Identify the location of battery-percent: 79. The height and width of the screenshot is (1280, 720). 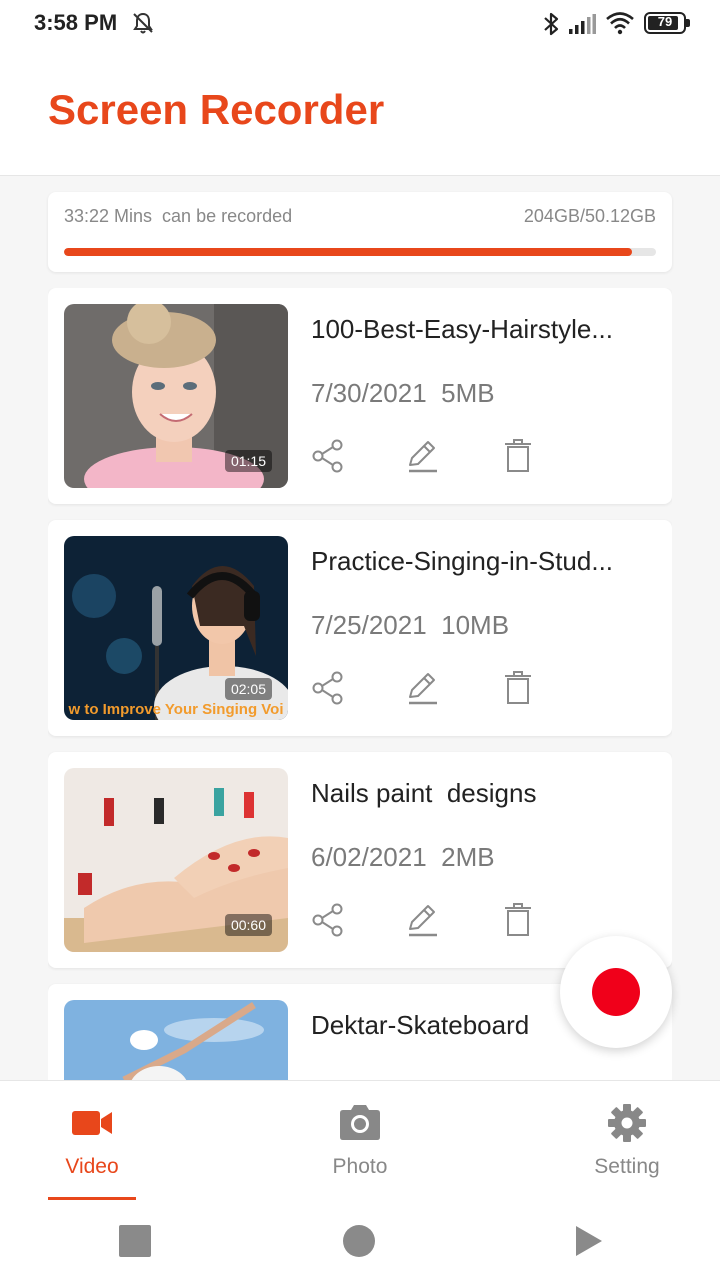
(665, 21).